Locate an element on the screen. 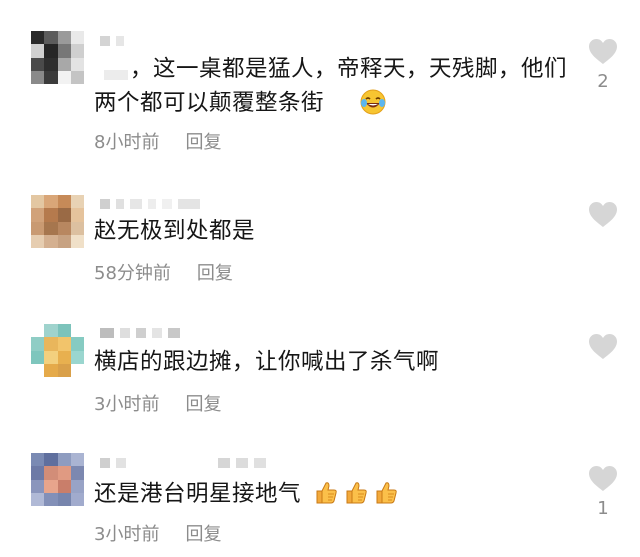 This screenshot has width=640, height=557. like-count: 1 is located at coordinates (603, 508).